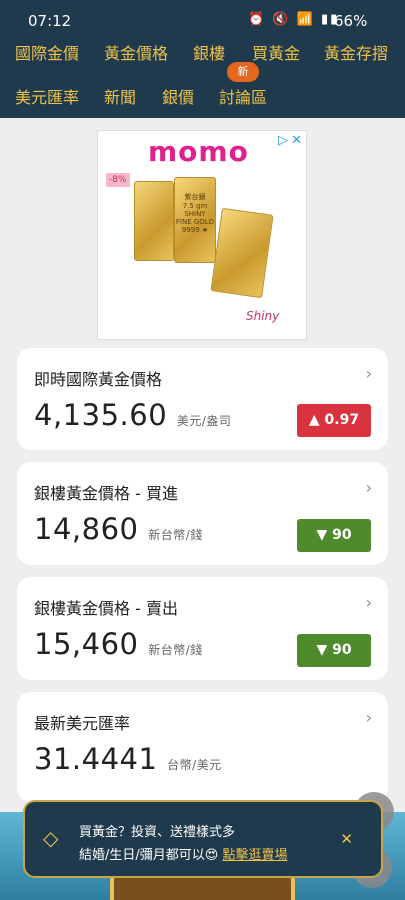 The image size is (405, 900). What do you see at coordinates (254, 855) in the screenshot?
I see `shop-link: 點擊逛賣場` at bounding box center [254, 855].